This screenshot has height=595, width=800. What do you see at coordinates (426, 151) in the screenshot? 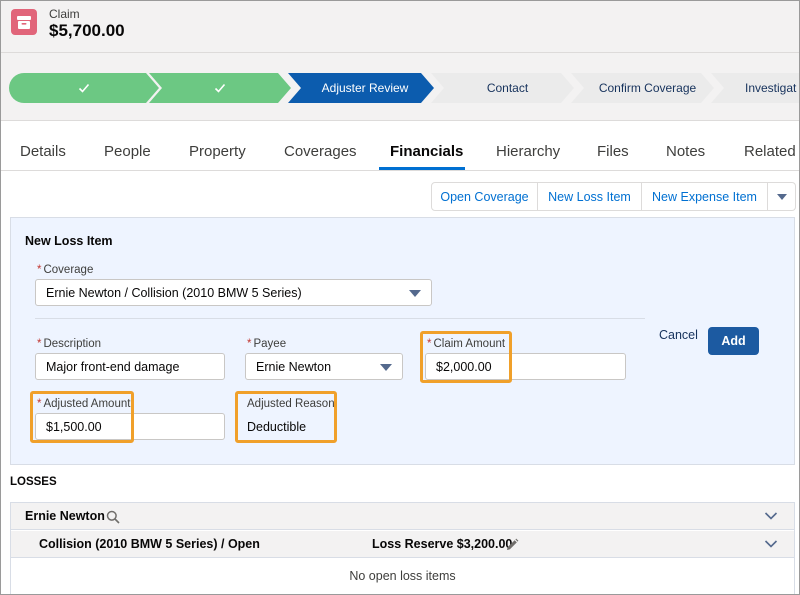
I see `tab-financials: Financials` at bounding box center [426, 151].